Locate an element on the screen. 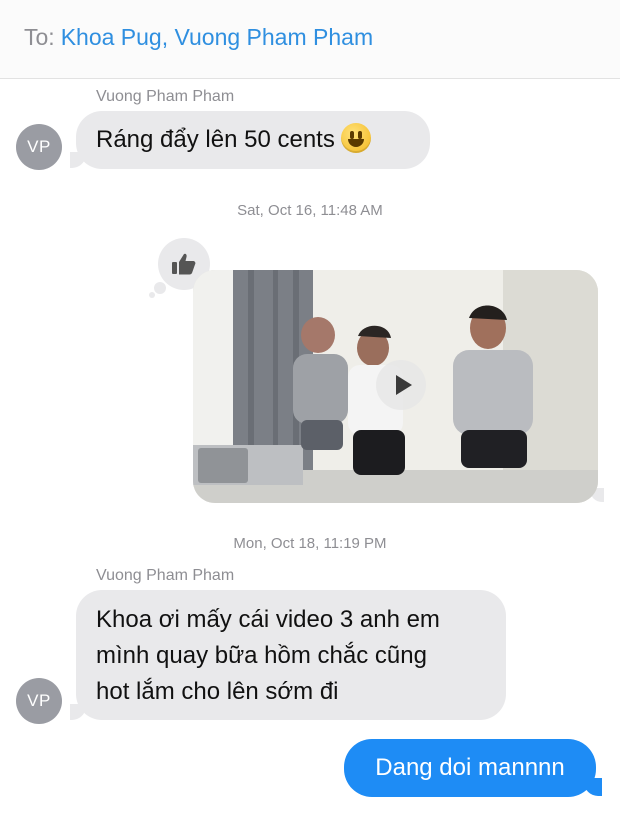  timestamp: Mon, Oct 18, 11:19 PM is located at coordinates (310, 543).